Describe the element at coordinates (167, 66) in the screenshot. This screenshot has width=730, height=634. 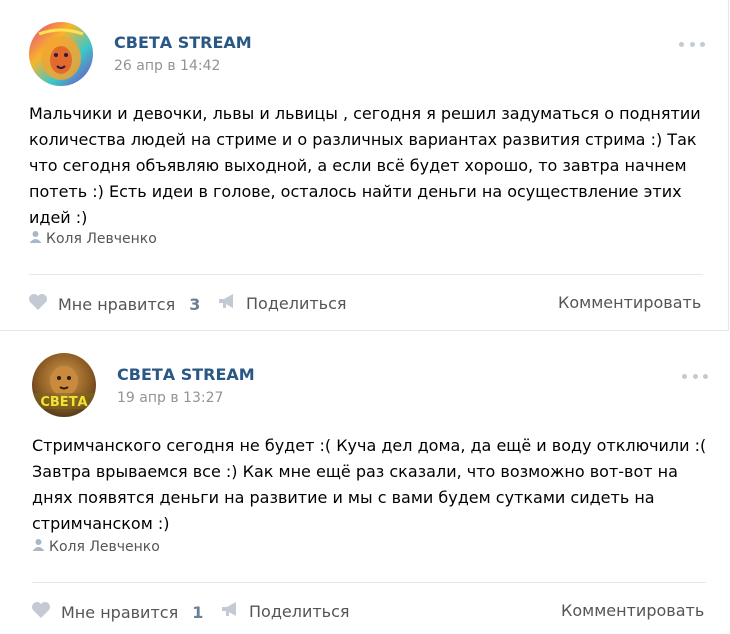
I see `post-date: 26 апр в 14:42` at that location.